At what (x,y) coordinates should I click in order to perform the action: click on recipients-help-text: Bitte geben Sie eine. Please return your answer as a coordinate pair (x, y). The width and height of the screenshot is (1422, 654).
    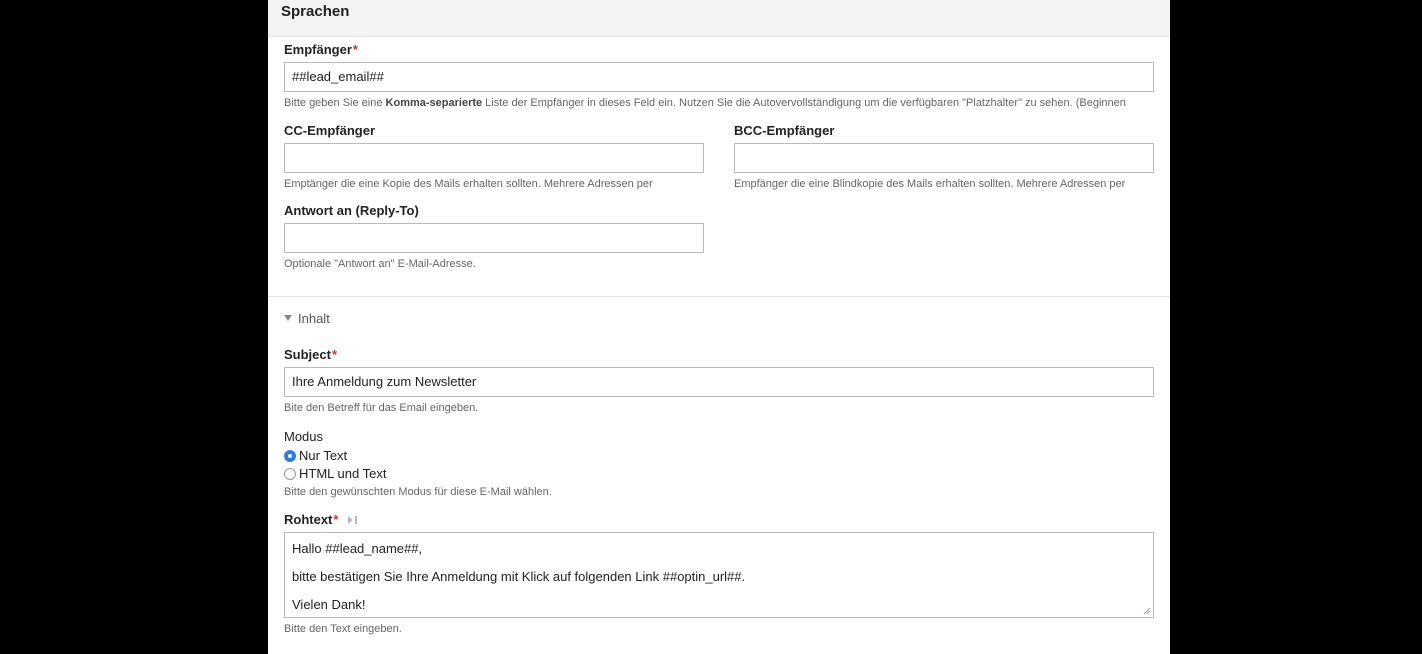
    Looking at the image, I should click on (335, 103).